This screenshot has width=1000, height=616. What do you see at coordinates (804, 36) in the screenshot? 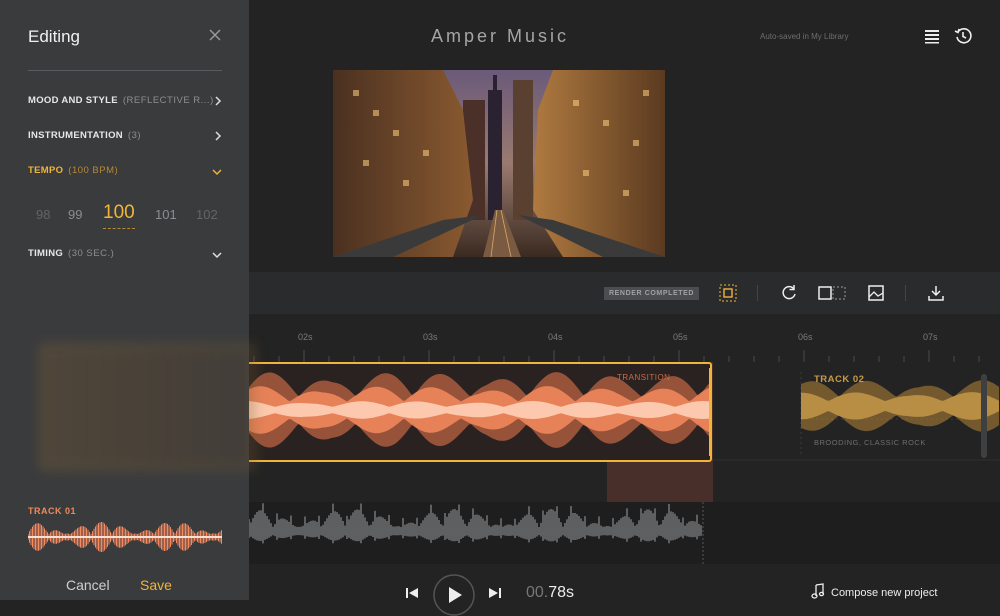
I see `autosave-status: Auto-saved in My Library` at bounding box center [804, 36].